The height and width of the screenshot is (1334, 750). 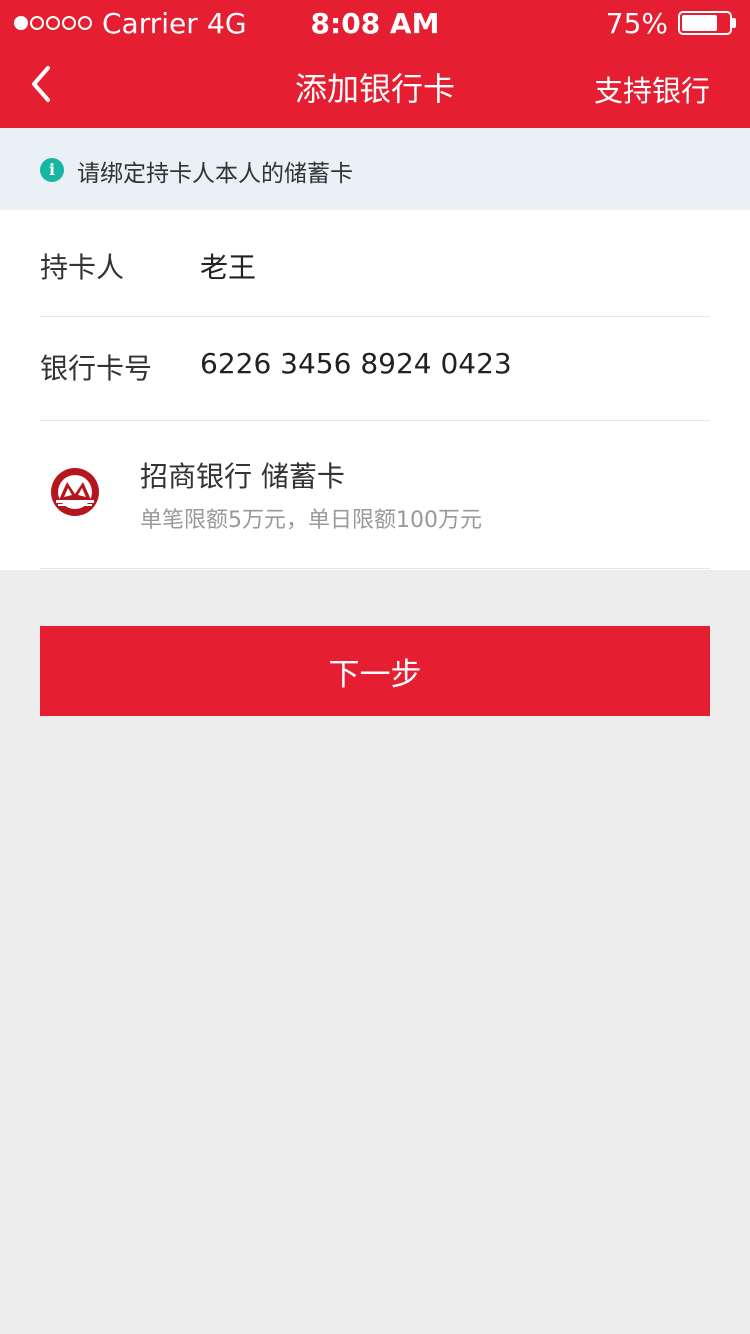 What do you see at coordinates (699, 23) in the screenshot?
I see `battery-fill` at bounding box center [699, 23].